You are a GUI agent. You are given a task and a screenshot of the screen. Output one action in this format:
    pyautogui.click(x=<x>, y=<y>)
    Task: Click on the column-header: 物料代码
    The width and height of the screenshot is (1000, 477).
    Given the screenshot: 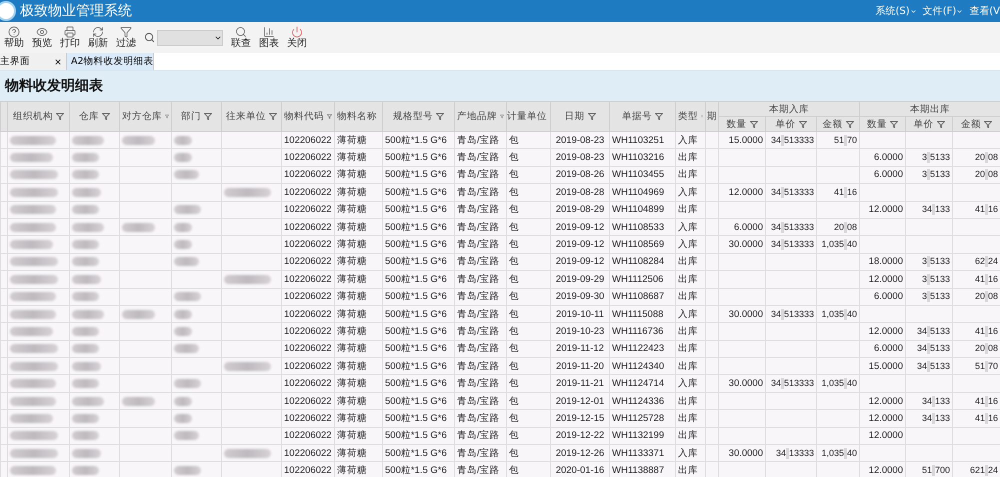 What is the action you would take?
    pyautogui.click(x=308, y=117)
    